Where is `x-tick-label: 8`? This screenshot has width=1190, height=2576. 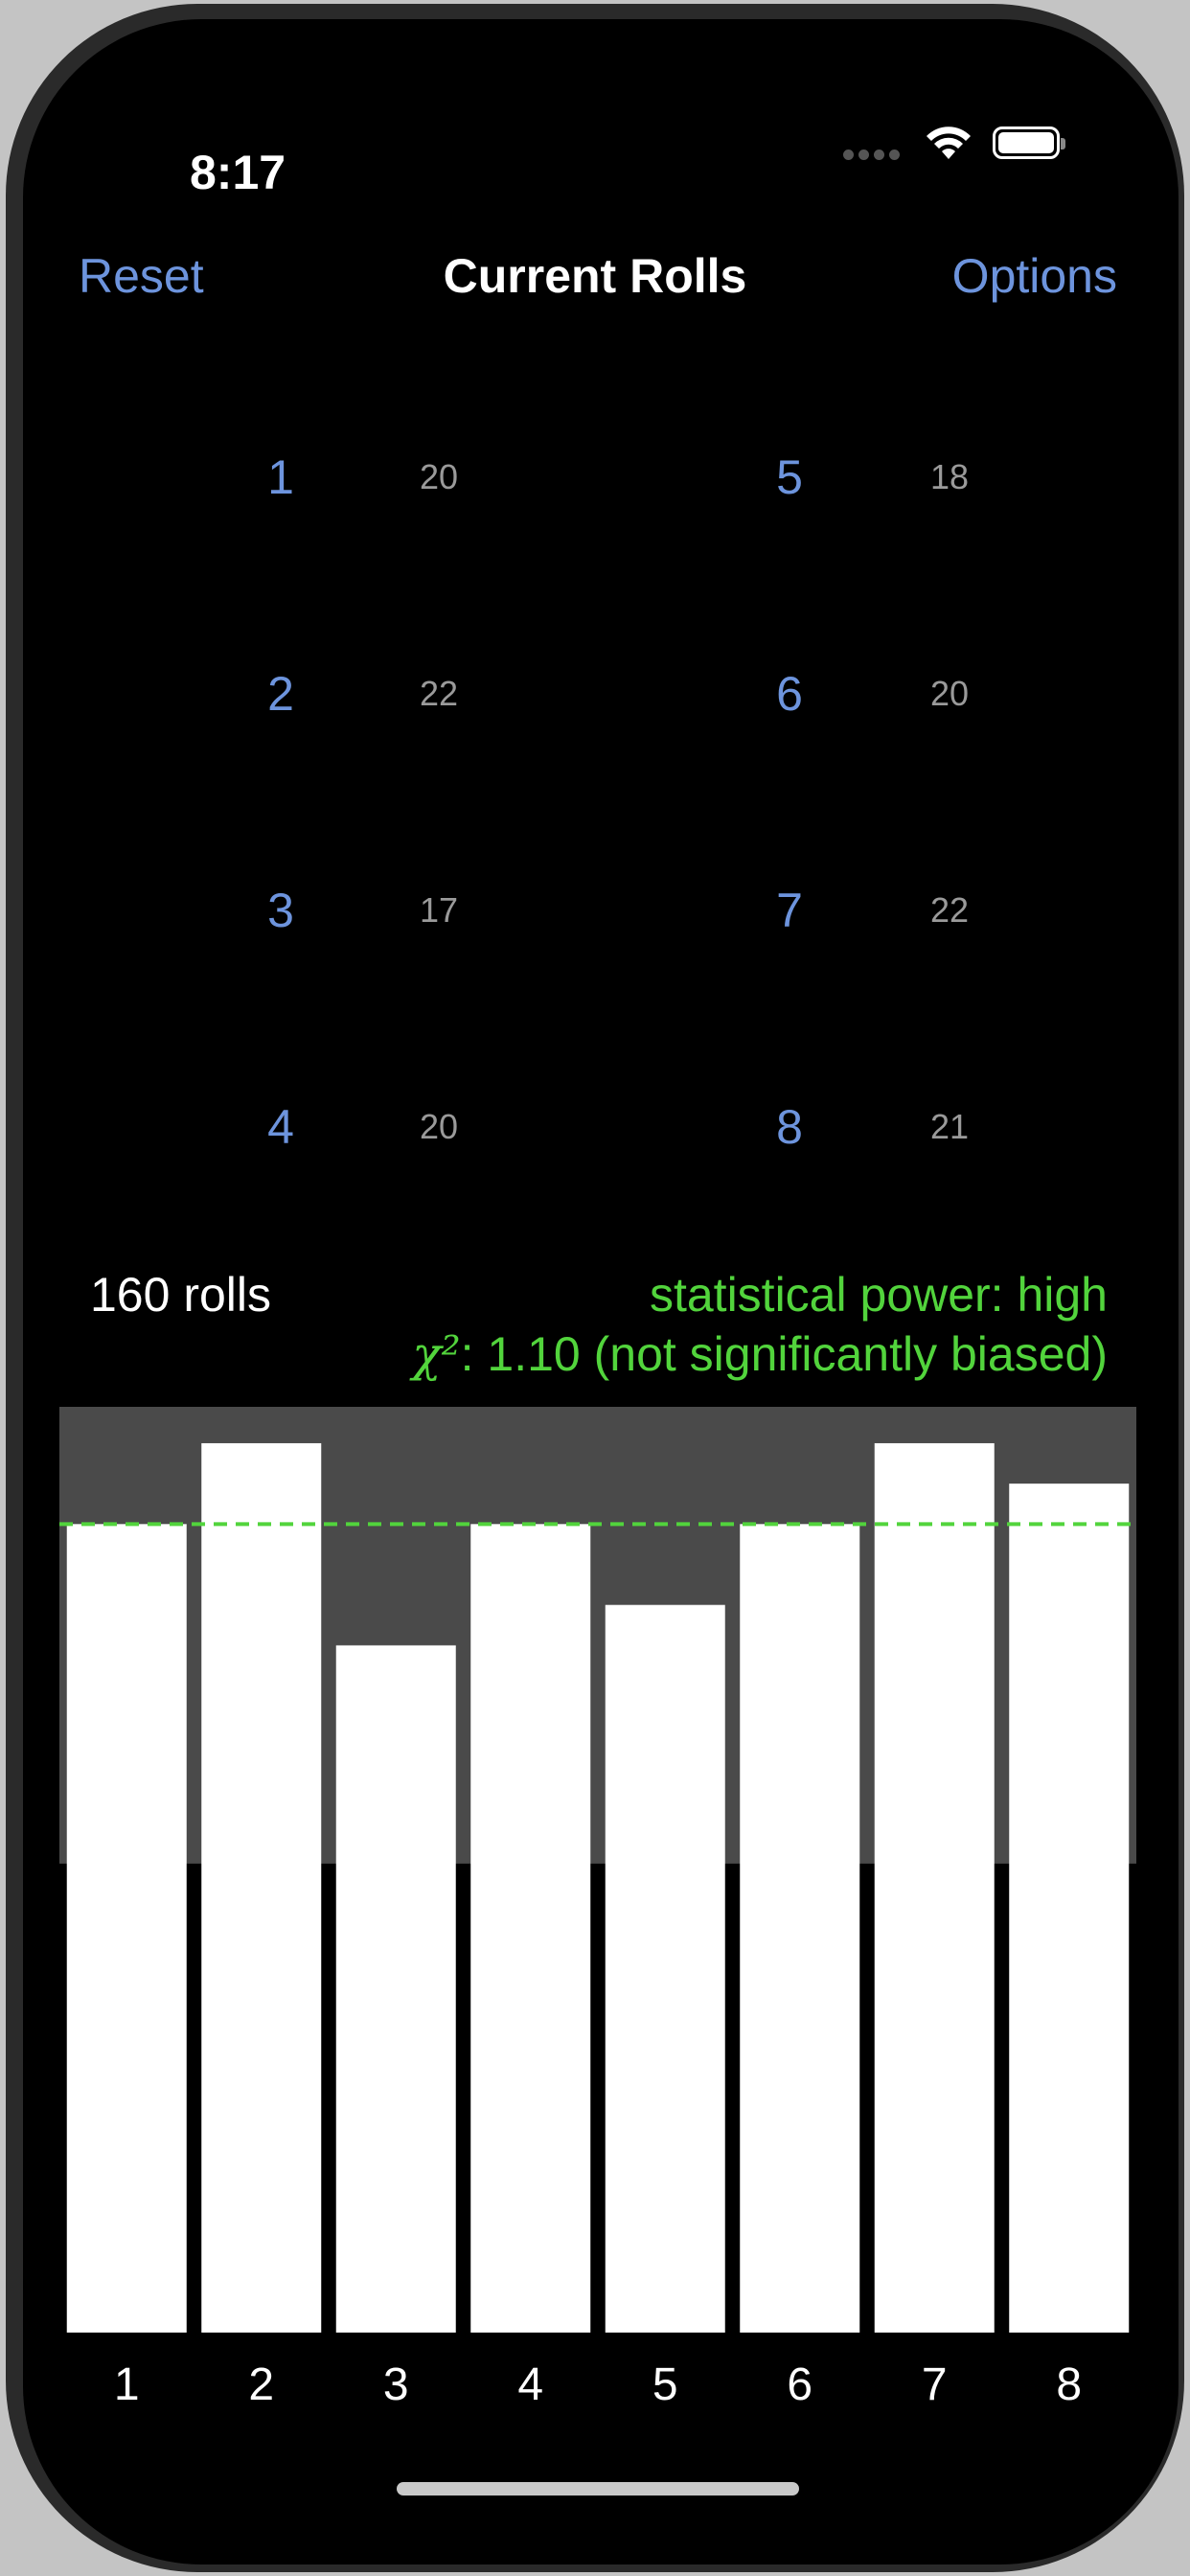 x-tick-label: 8 is located at coordinates (1069, 2384).